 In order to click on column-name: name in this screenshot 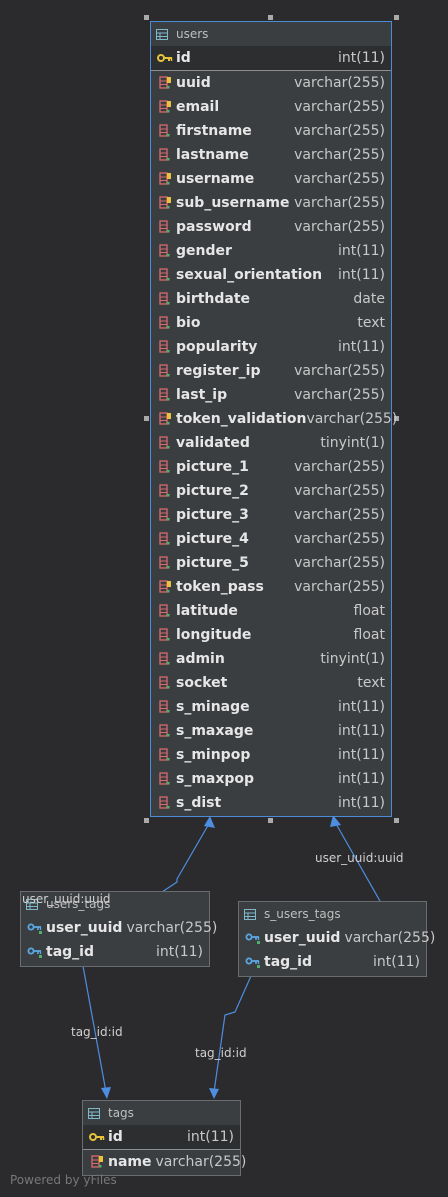, I will do `click(130, 1162)`.